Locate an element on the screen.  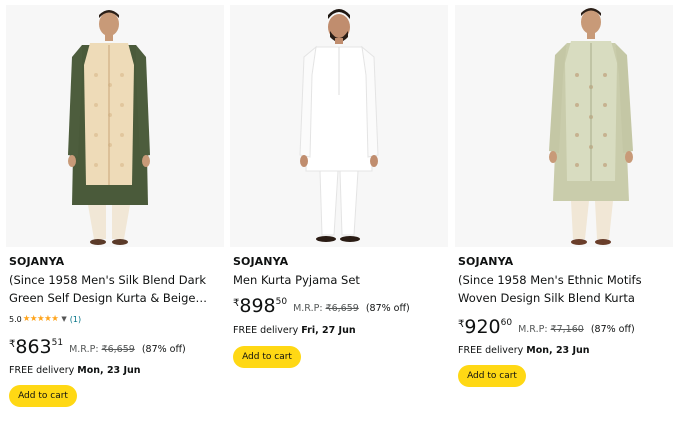
price-fraction: 51 is located at coordinates (57, 343).